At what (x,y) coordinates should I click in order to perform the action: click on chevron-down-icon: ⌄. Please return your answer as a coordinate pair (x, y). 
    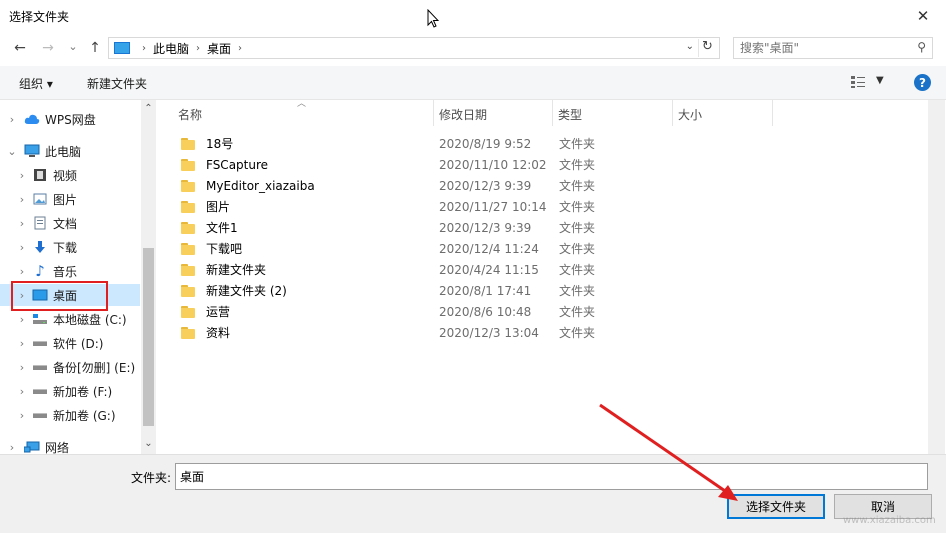
    Looking at the image, I should click on (12, 151).